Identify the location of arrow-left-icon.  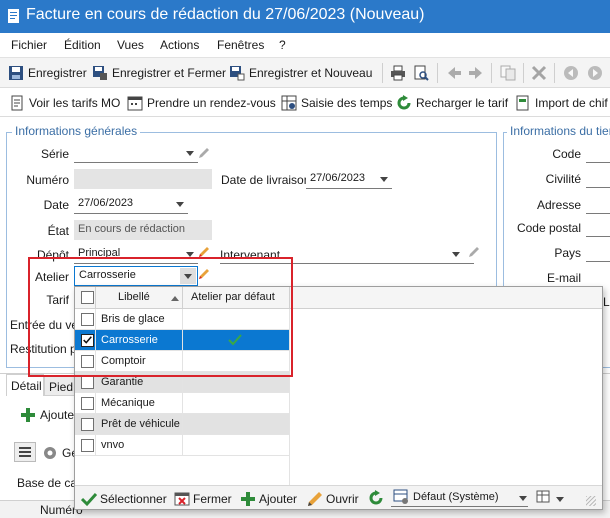
(454, 73).